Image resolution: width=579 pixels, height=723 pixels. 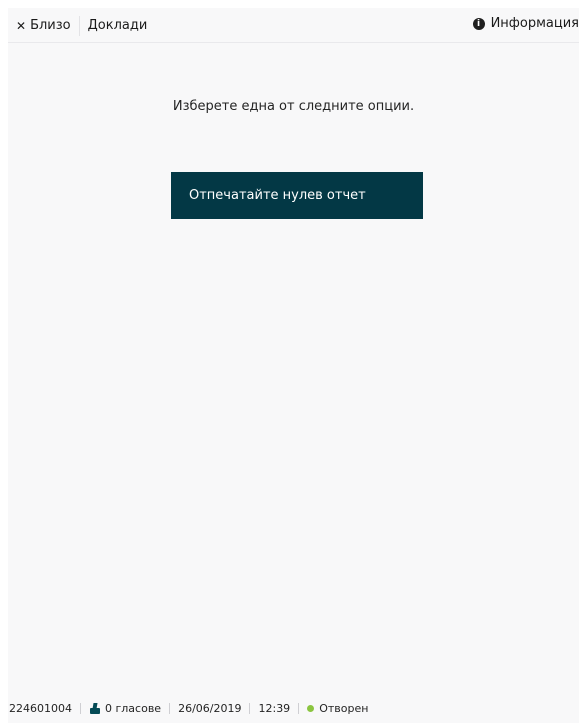 What do you see at coordinates (81, 26) in the screenshot?
I see `top-left-actions: ✕ Близо Доклади` at bounding box center [81, 26].